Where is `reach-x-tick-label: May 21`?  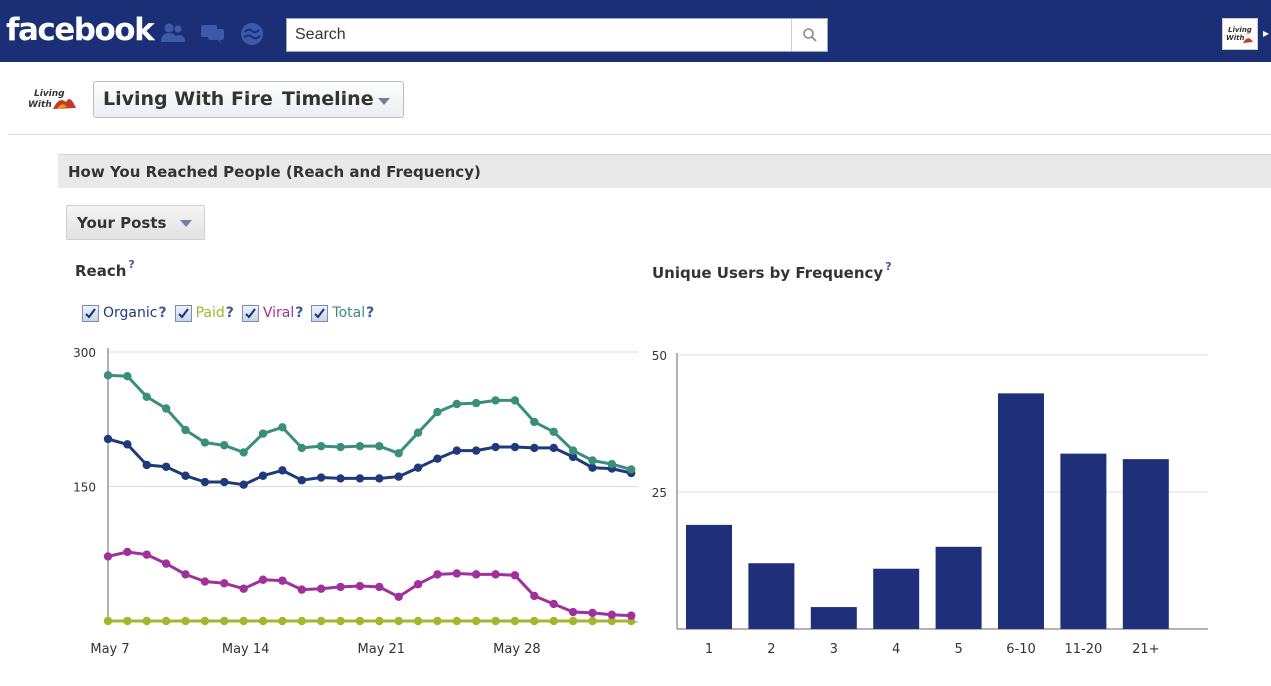 reach-x-tick-label: May 21 is located at coordinates (382, 649).